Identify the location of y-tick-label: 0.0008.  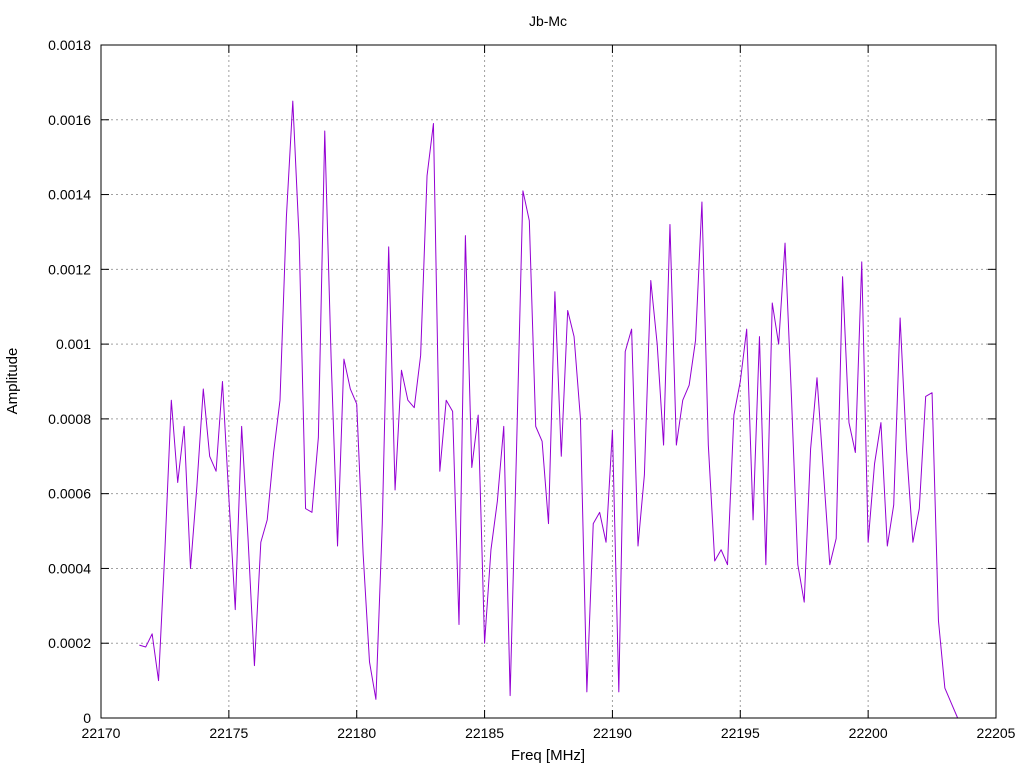
(69, 419).